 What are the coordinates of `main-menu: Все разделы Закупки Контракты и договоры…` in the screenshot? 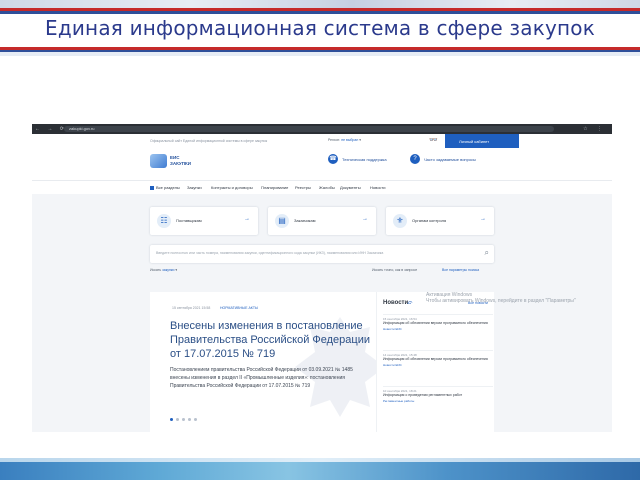 It's located at (322, 187).